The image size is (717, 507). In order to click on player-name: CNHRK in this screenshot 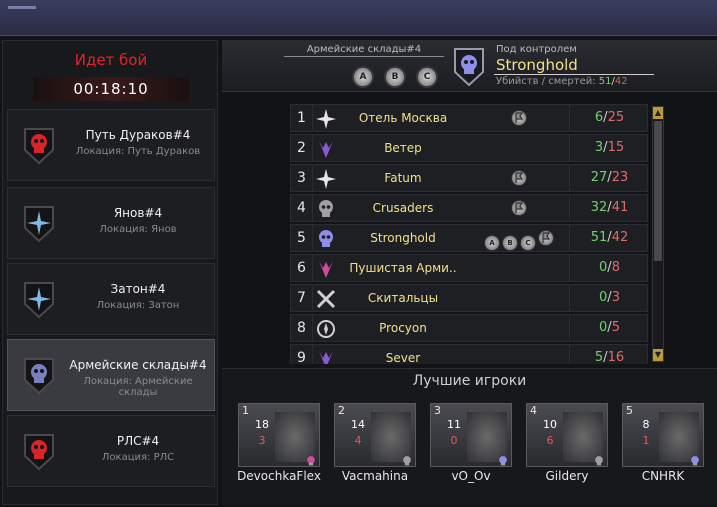, I will do `click(663, 476)`.